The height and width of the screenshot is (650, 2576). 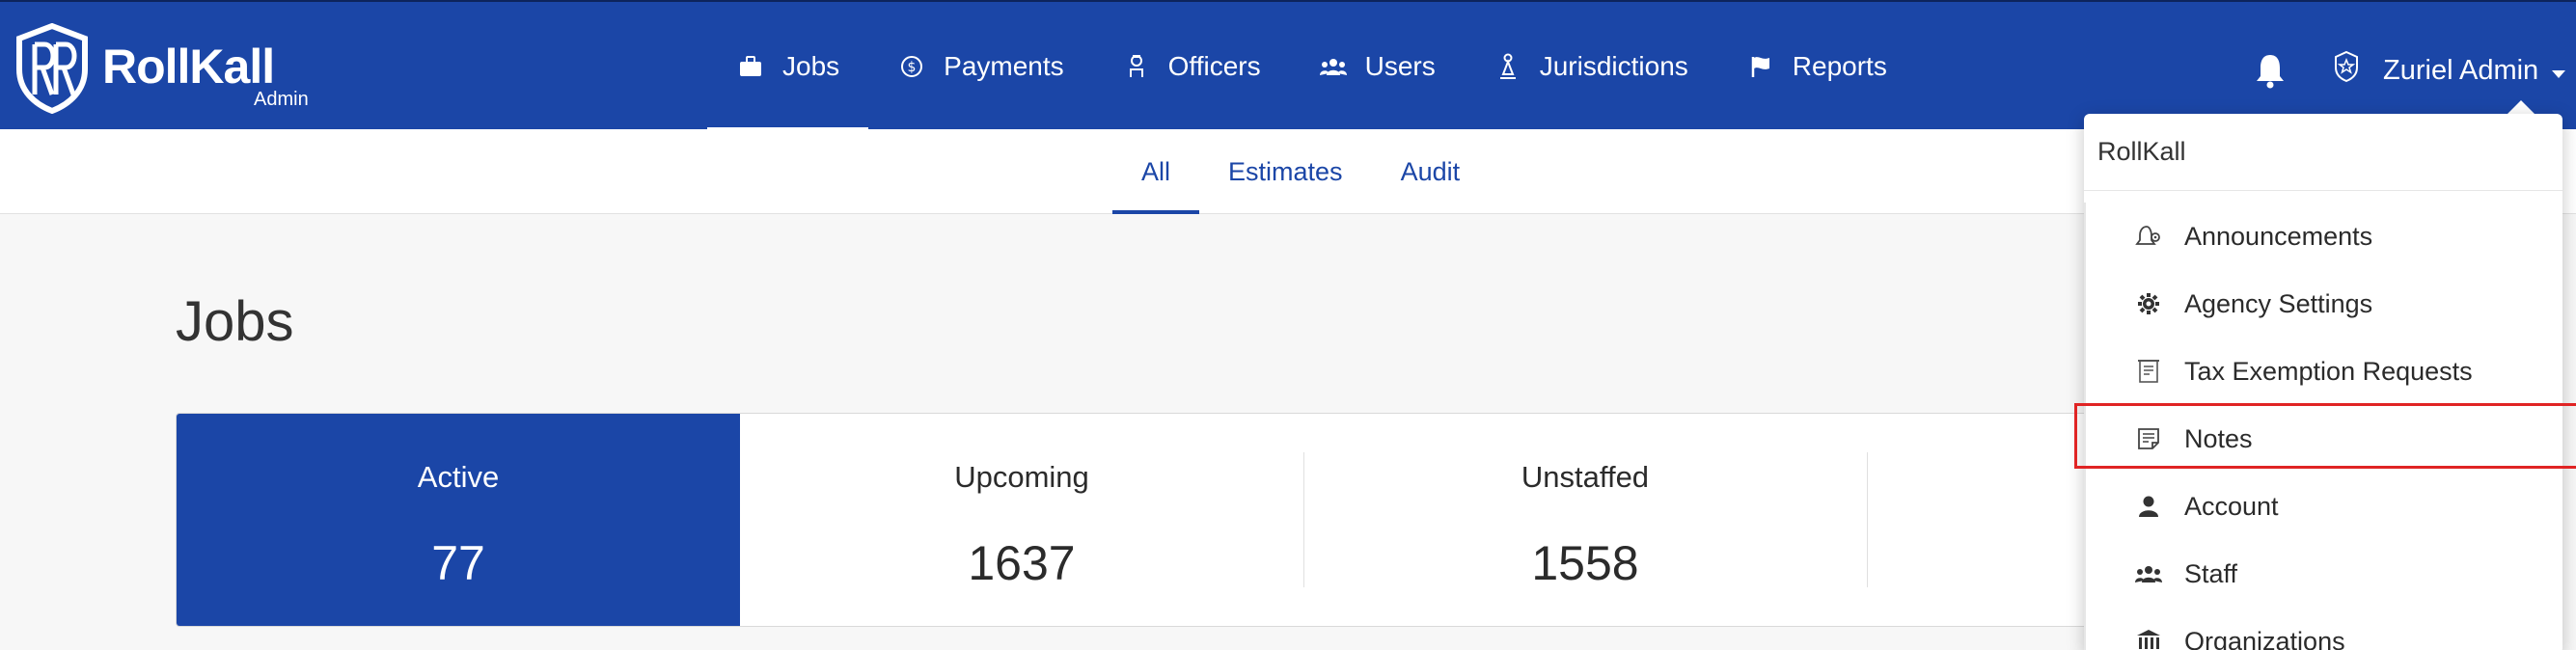 I want to click on announcement-bell-icon, so click(x=2149, y=236).